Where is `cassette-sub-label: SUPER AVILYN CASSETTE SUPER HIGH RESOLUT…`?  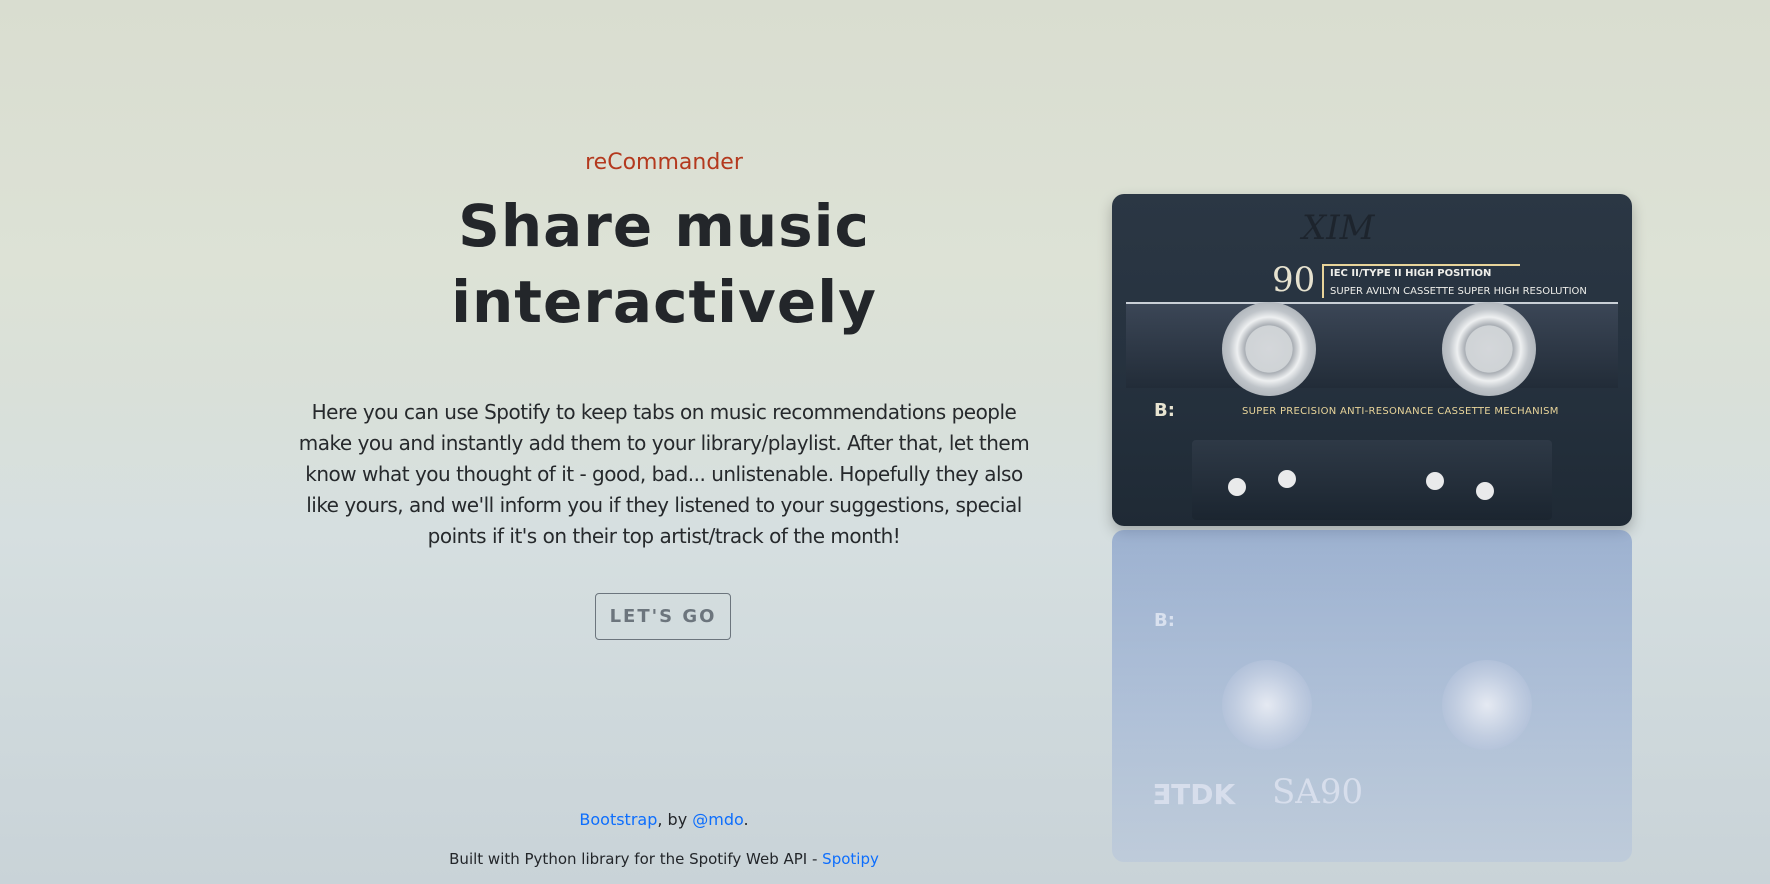 cassette-sub-label: SUPER AVILYN CASSETTE SUPER HIGH RESOLUT… is located at coordinates (1458, 291).